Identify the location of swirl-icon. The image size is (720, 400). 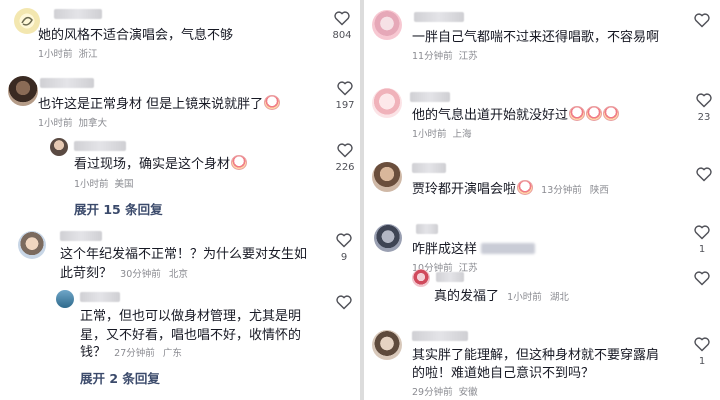
(27, 21).